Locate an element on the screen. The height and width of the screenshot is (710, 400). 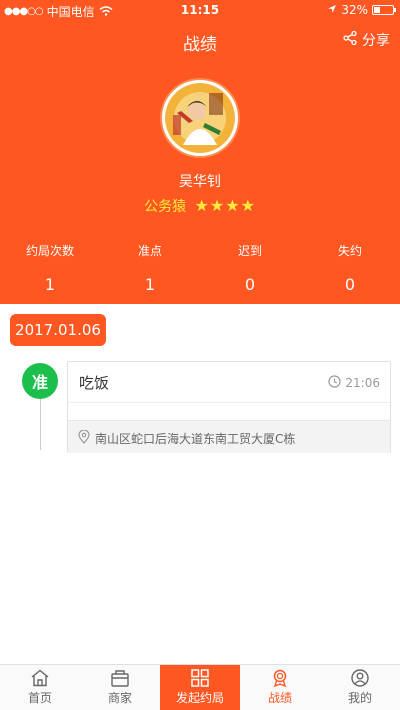
divider is located at coordinates (229, 402).